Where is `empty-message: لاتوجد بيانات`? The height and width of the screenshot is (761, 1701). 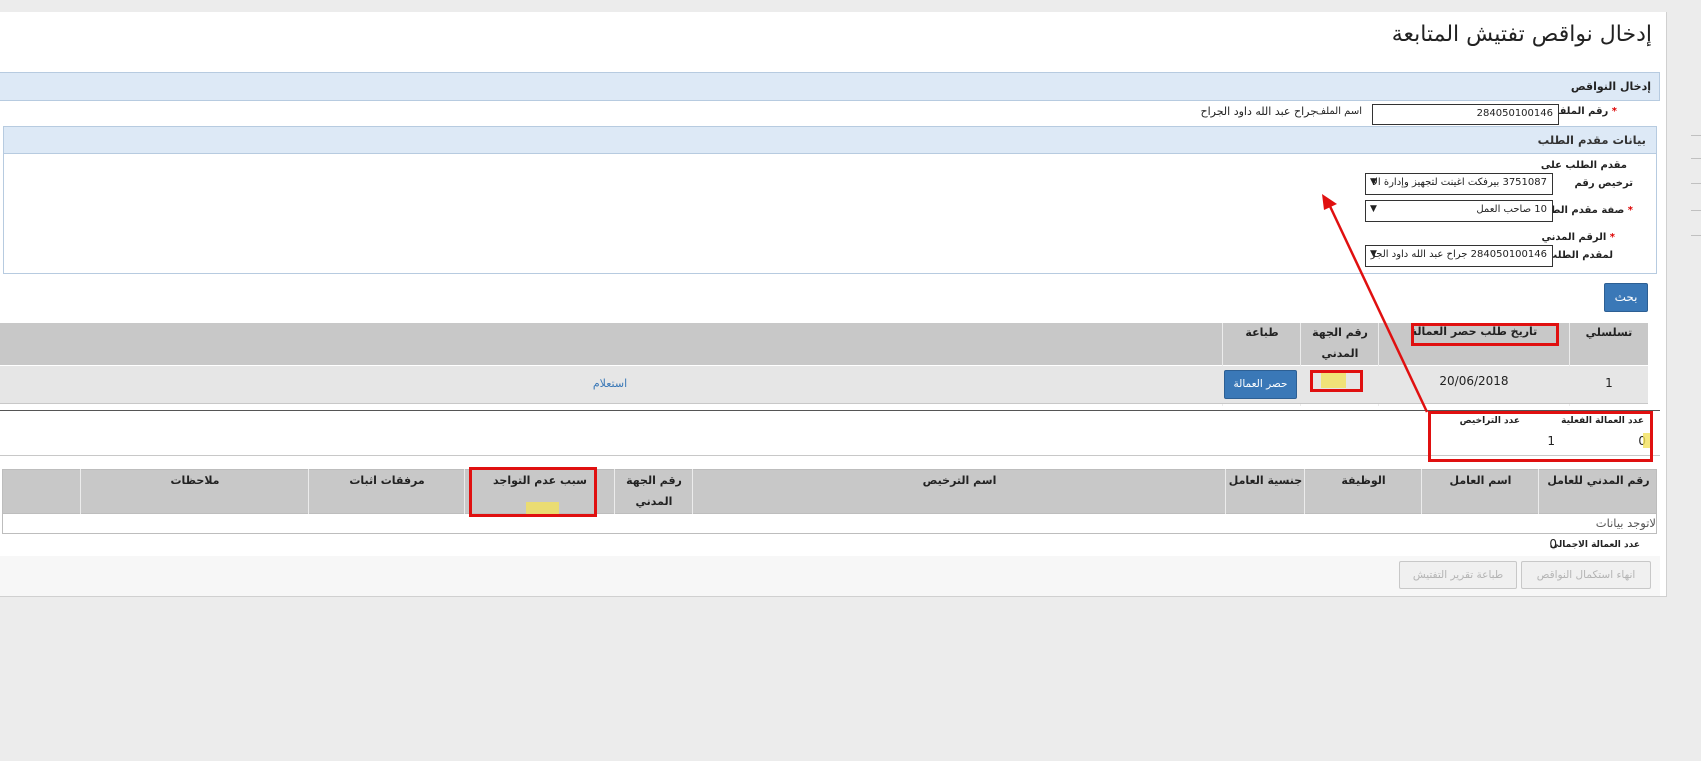 empty-message: لاتوجد بيانات is located at coordinates (1625, 523).